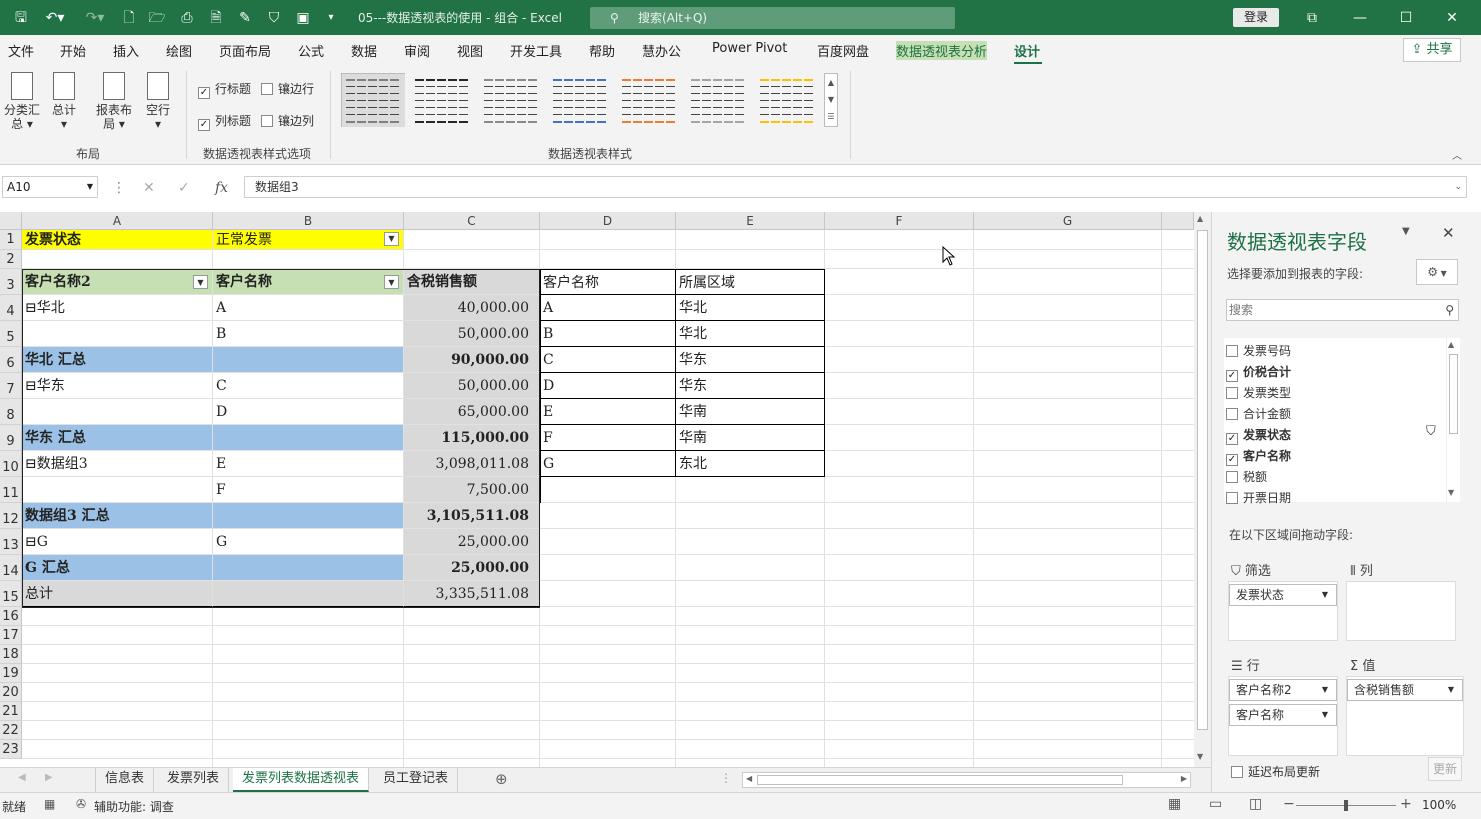 The width and height of the screenshot is (1481, 819). What do you see at coordinates (308, 360) in the screenshot?
I see `cell-b6` at bounding box center [308, 360].